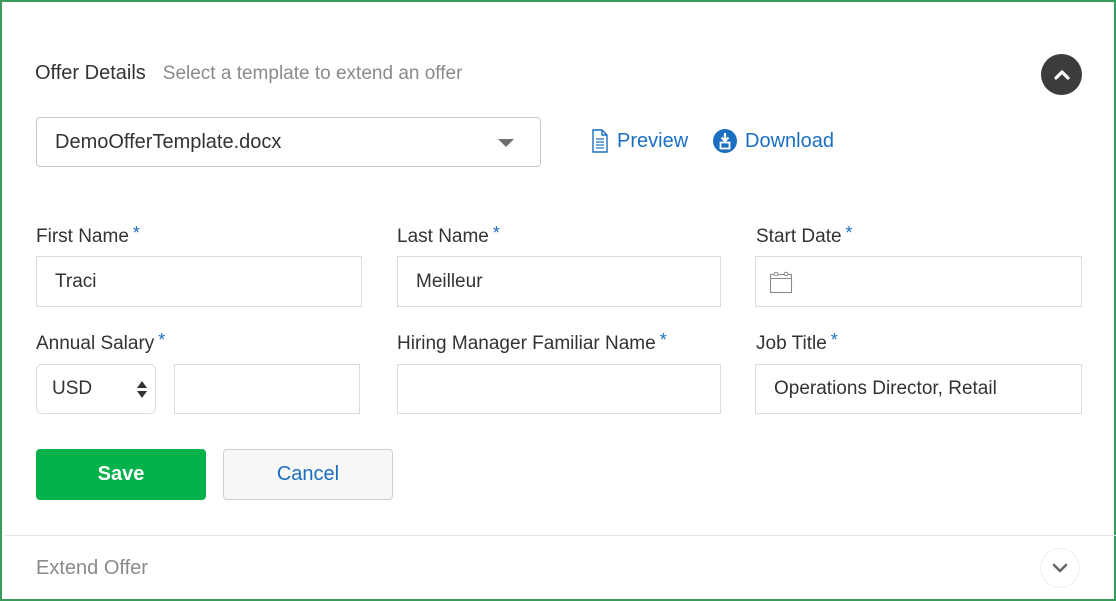 Image resolution: width=1116 pixels, height=601 pixels. What do you see at coordinates (142, 390) in the screenshot?
I see `up-down-arrows-icon` at bounding box center [142, 390].